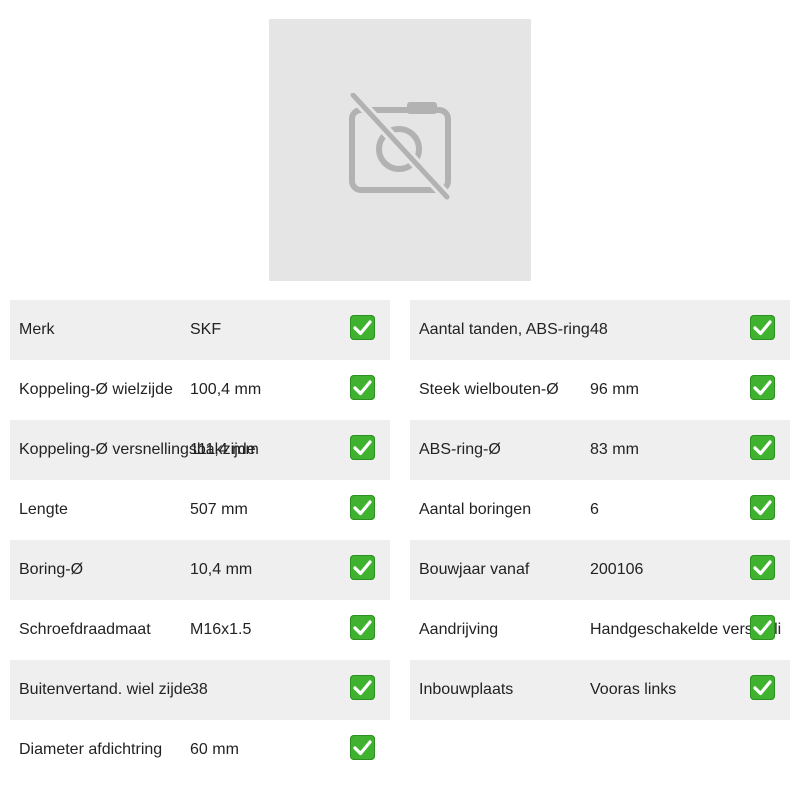 This screenshot has height=800, width=800. I want to click on table-row: Aantal tanden, ABS-ring 48, so click(600, 330).